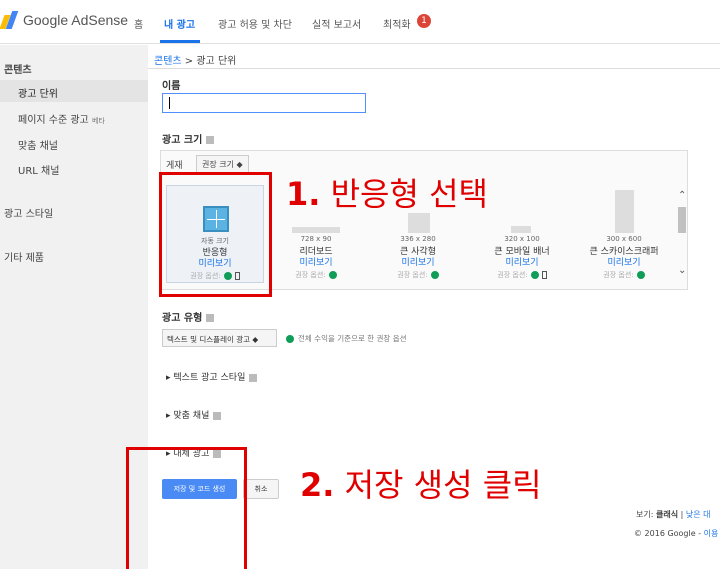  What do you see at coordinates (138, 23) in the screenshot?
I see `nav-home: 홈` at bounding box center [138, 23].